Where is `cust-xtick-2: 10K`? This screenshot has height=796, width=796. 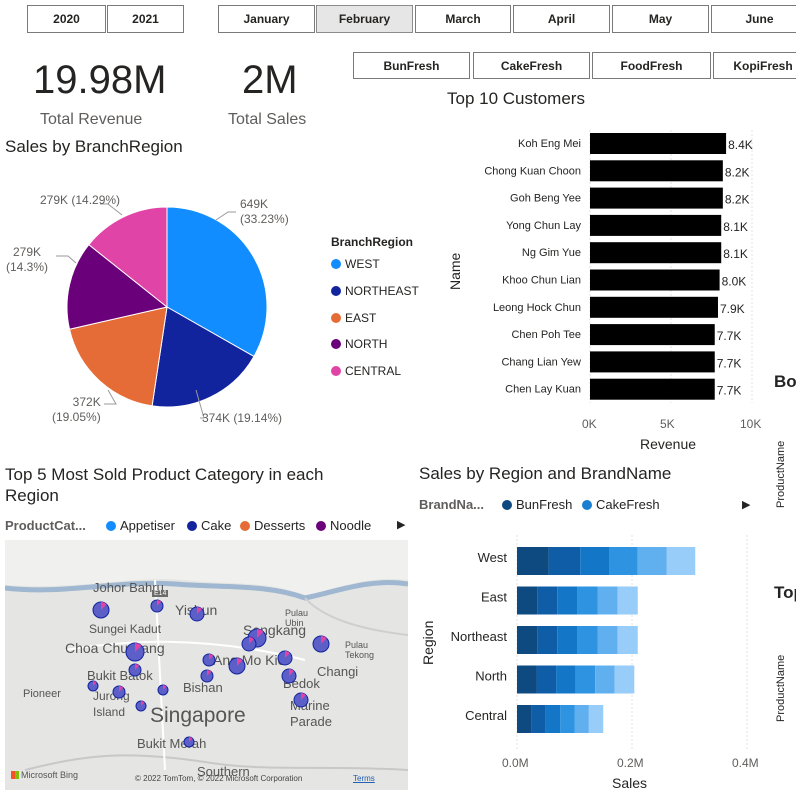
cust-xtick-2: 10K is located at coordinates (751, 424).